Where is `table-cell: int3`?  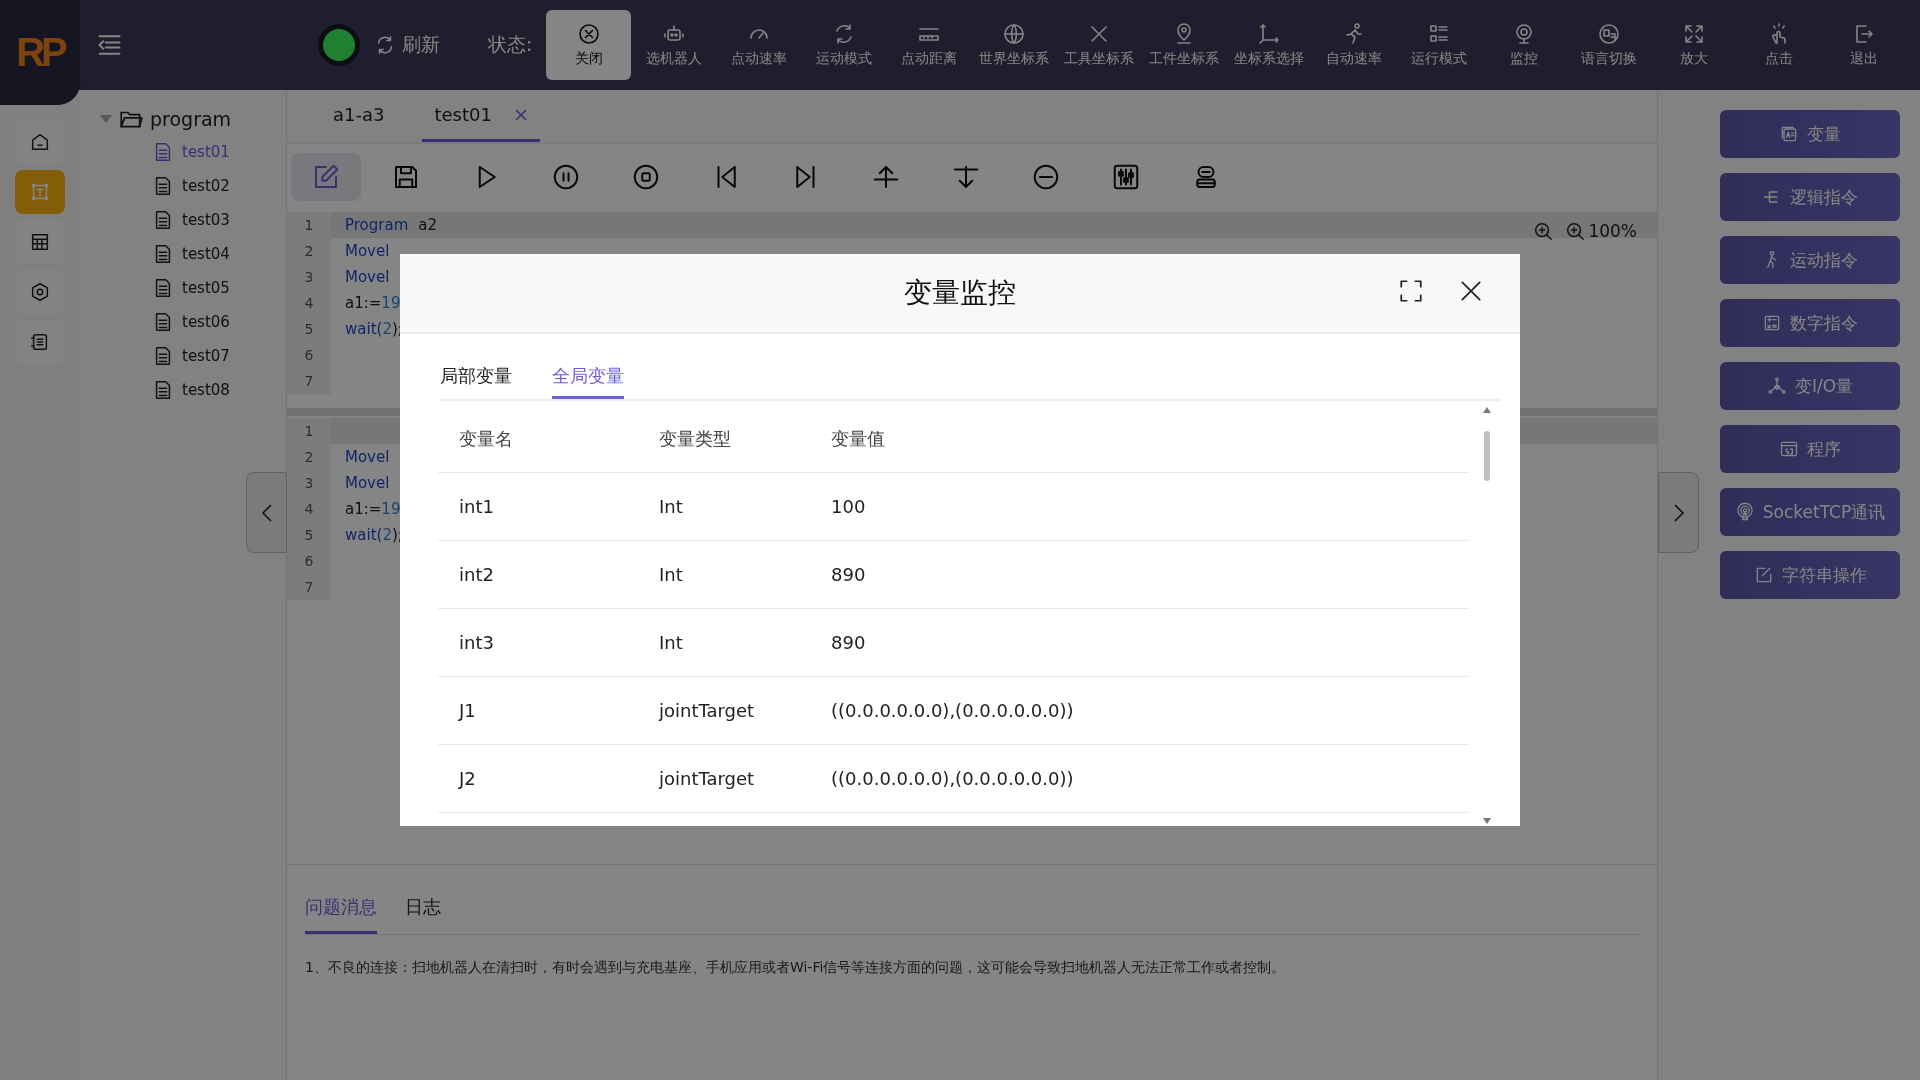 table-cell: int3 is located at coordinates (538, 642).